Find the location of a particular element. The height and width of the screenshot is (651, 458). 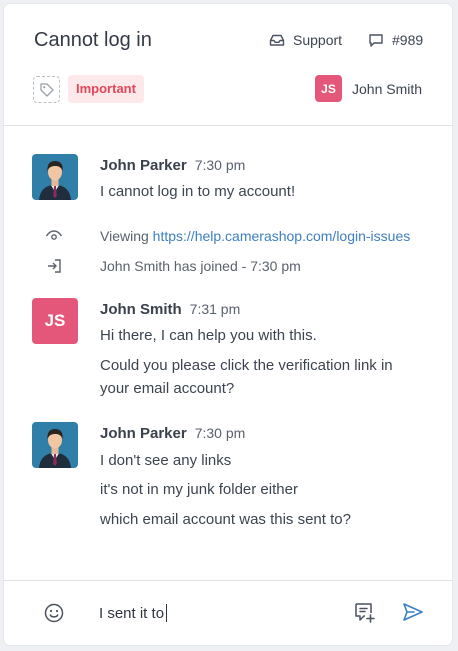

add-tag-button is located at coordinates (46, 89).